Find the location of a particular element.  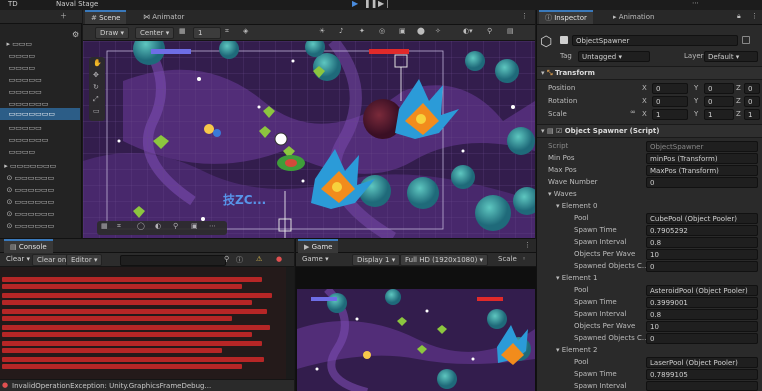

scale-z-field: 1 is located at coordinates (752, 114).